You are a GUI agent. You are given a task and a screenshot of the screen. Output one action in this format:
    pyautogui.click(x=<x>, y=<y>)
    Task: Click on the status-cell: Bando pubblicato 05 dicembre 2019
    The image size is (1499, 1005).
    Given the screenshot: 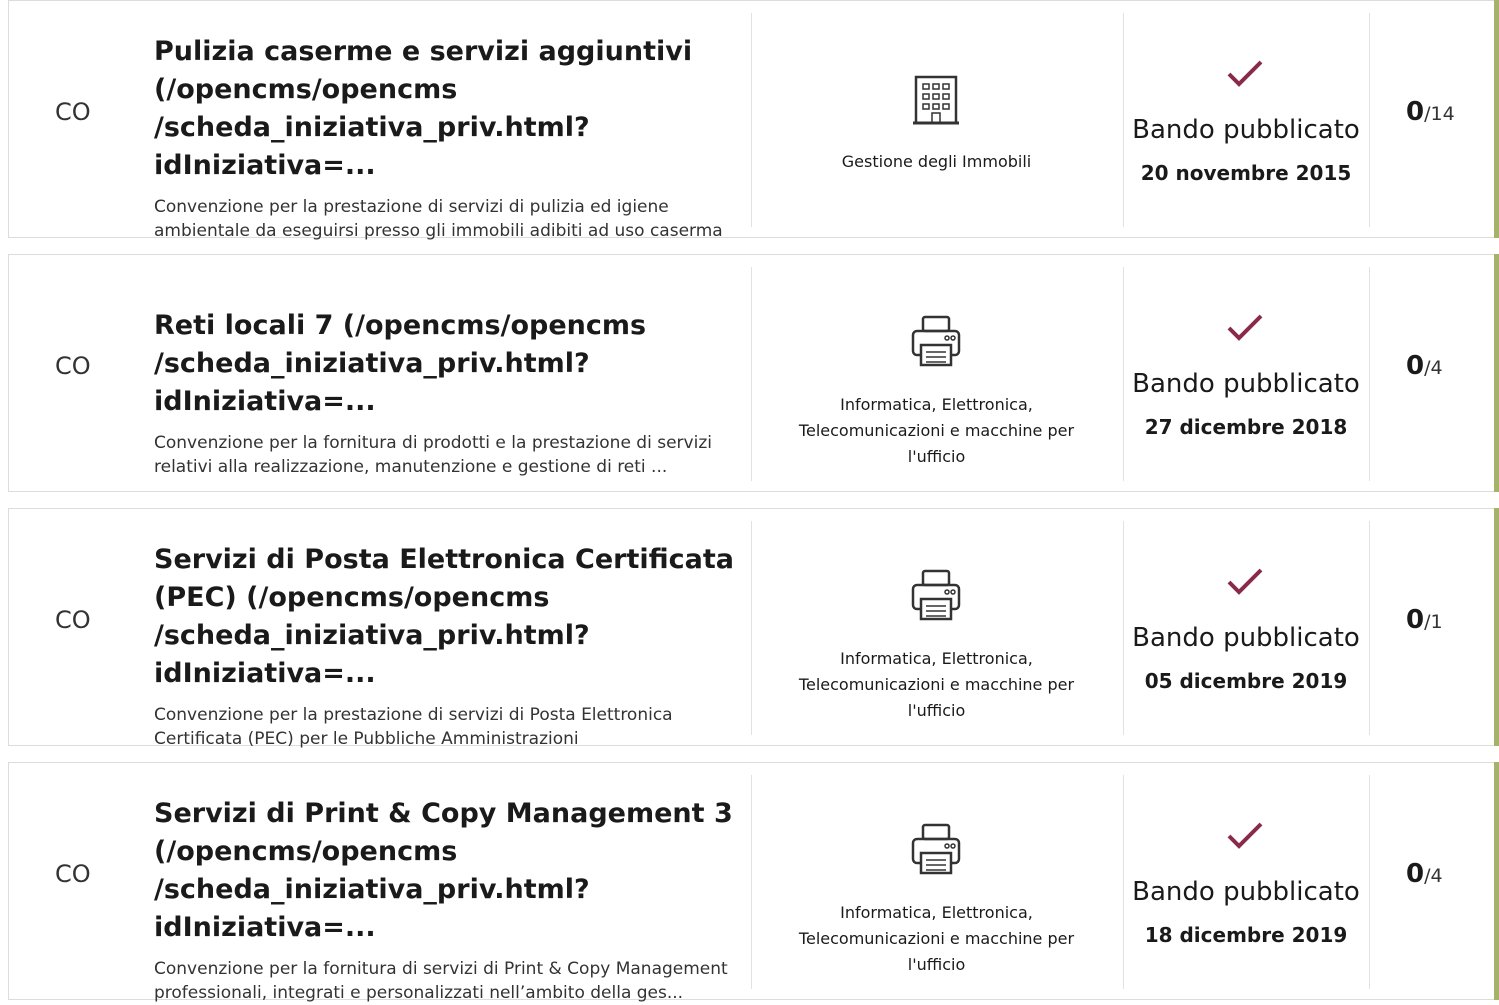 What is the action you would take?
    pyautogui.click(x=1246, y=628)
    